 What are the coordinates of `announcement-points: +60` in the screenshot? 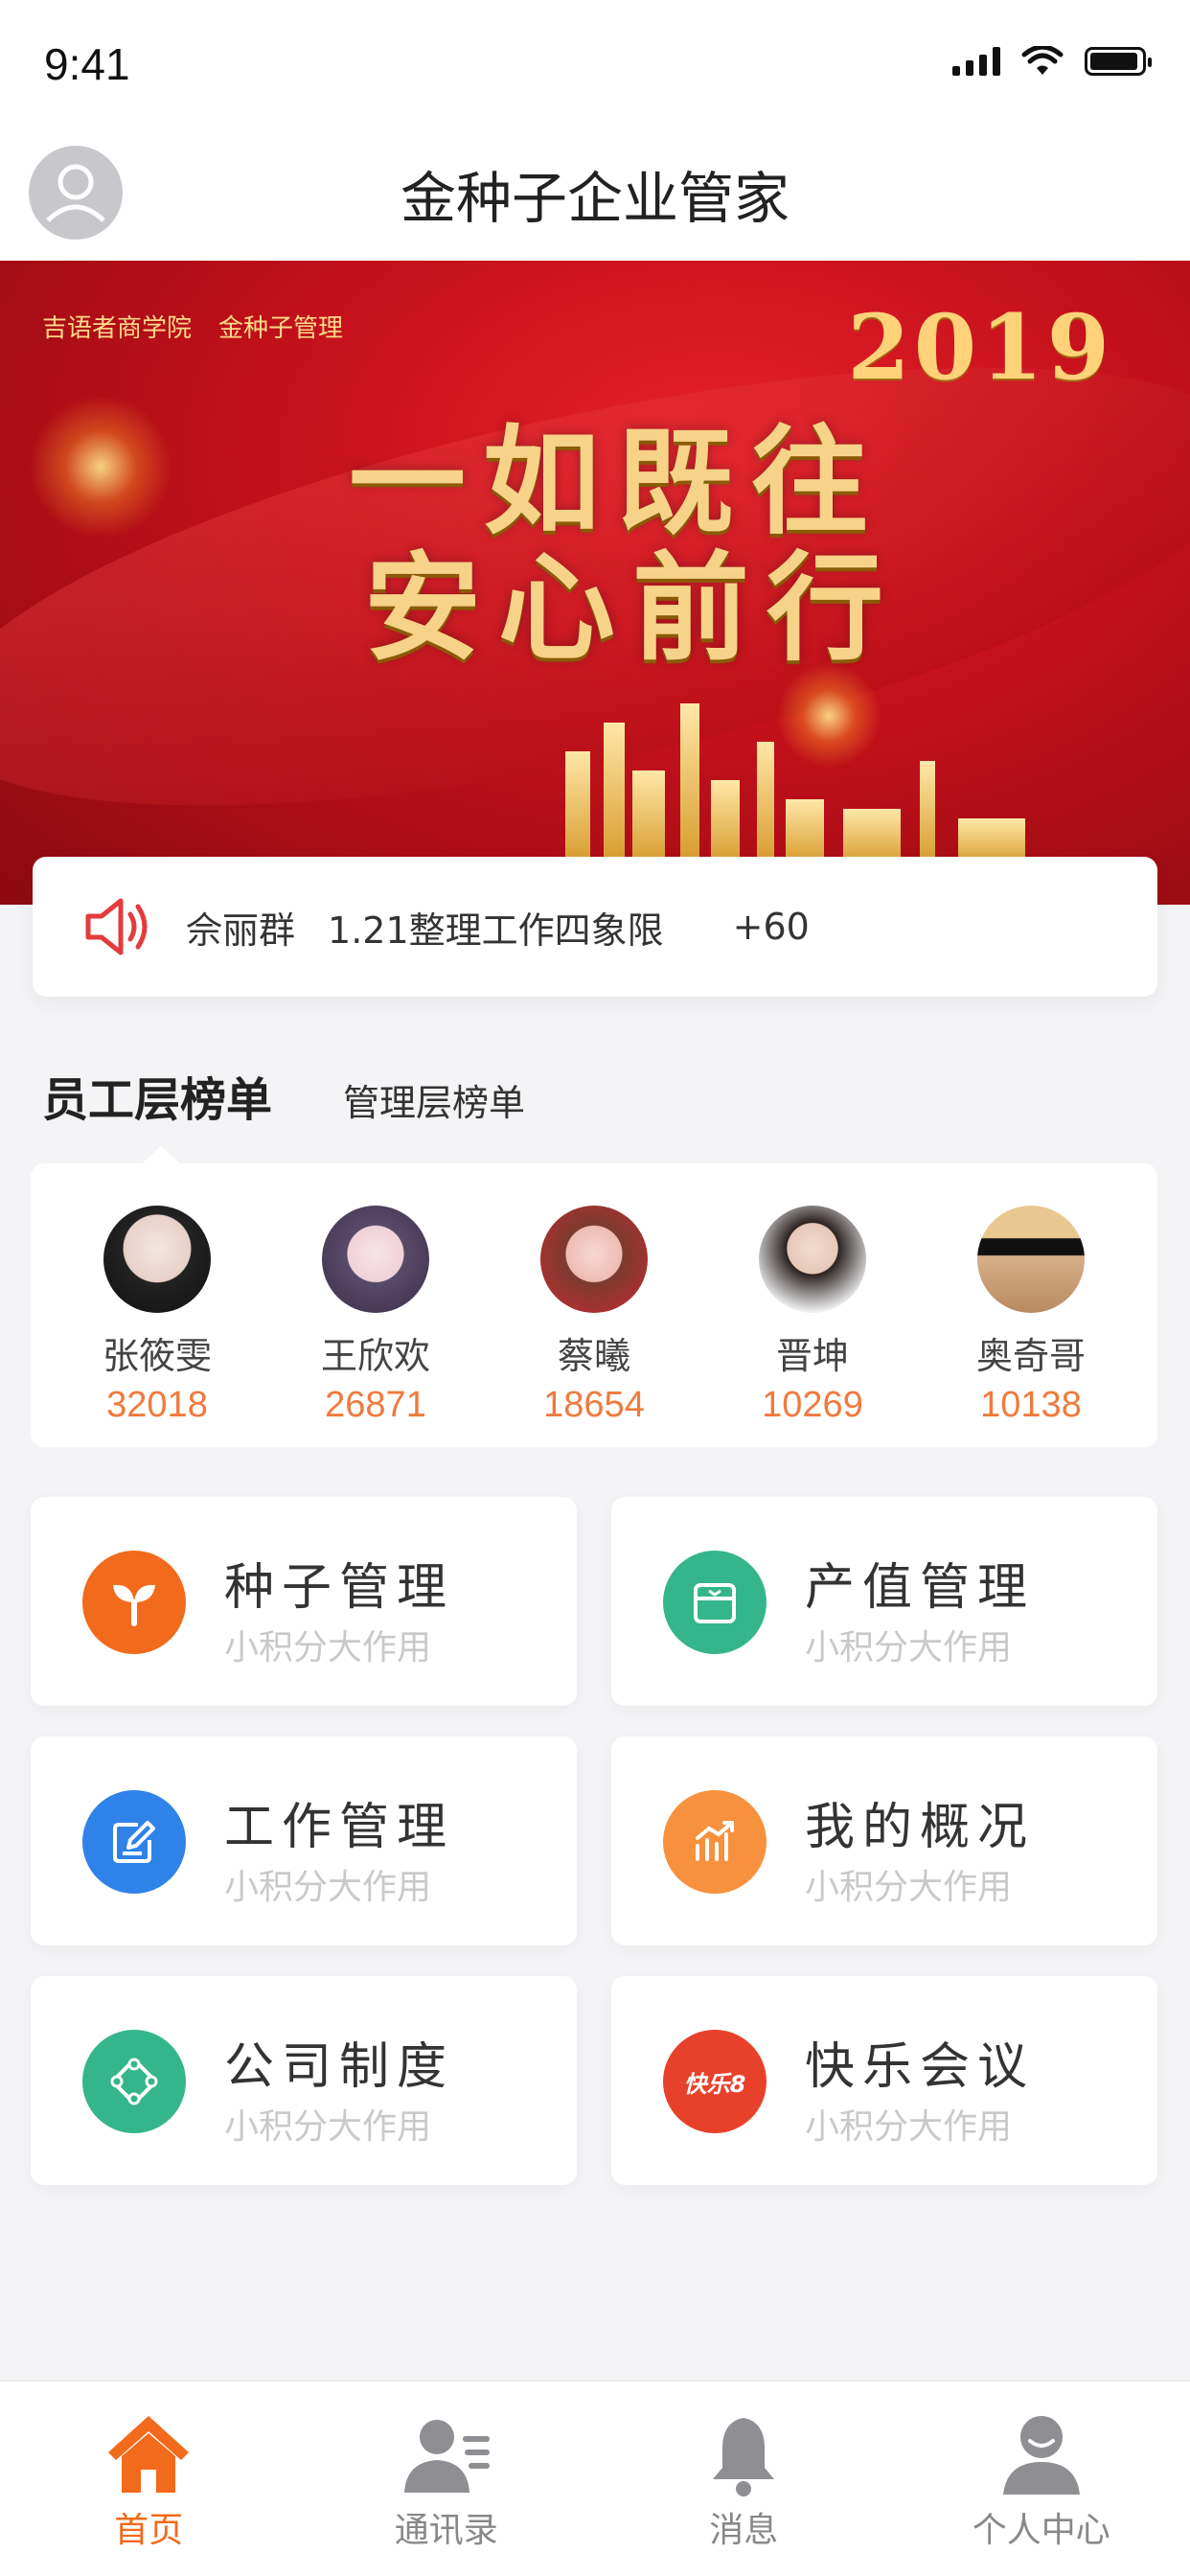 It's located at (771, 927).